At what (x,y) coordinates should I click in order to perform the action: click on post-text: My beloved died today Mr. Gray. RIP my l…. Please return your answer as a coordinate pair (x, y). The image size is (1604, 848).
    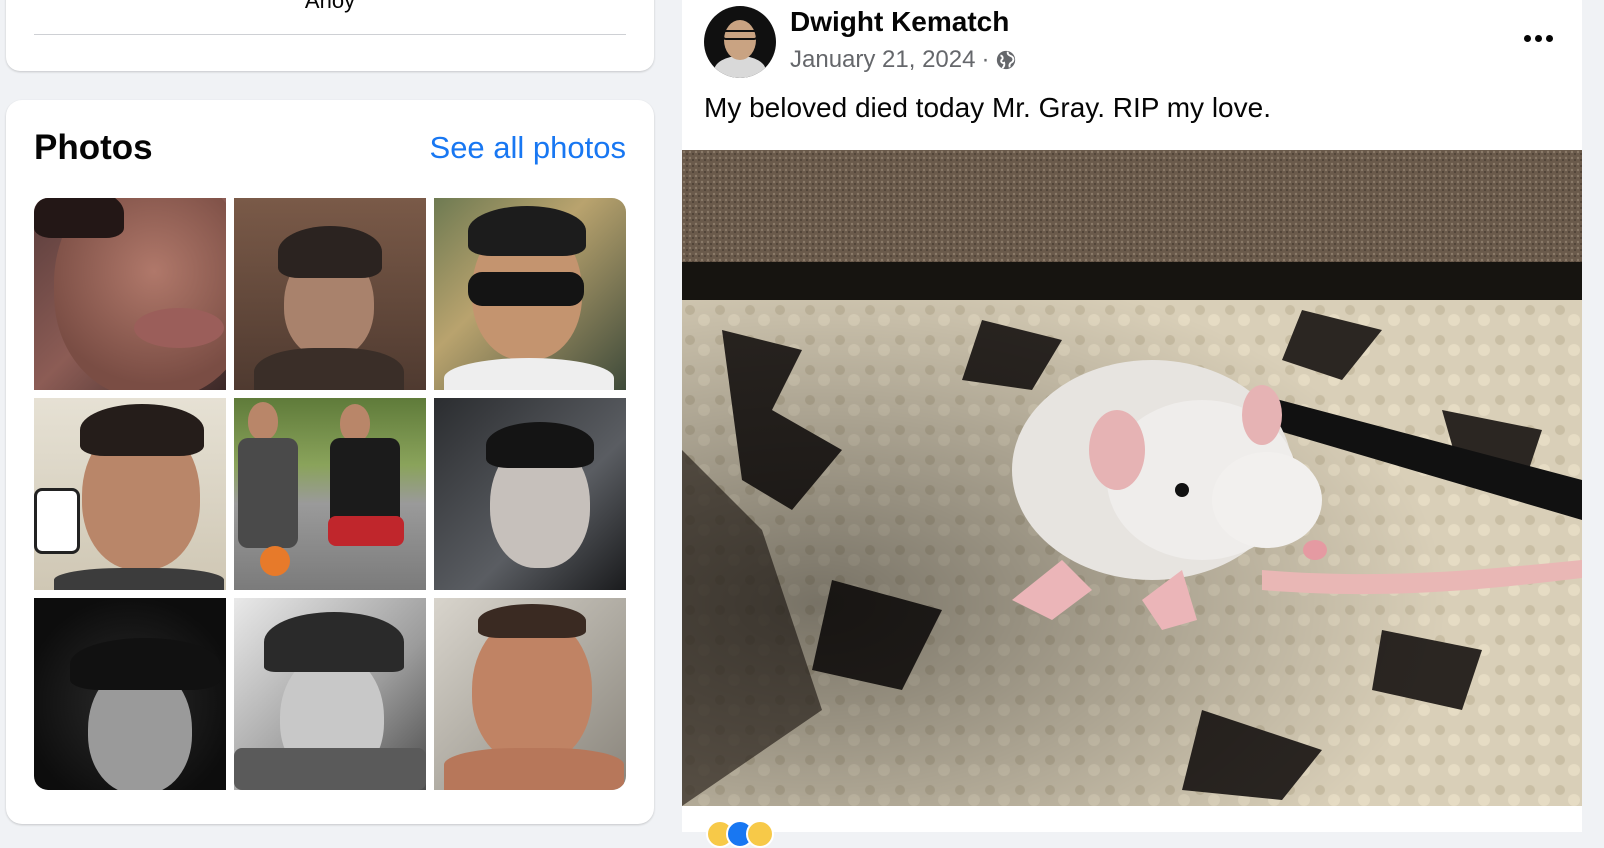
    Looking at the image, I should click on (987, 107).